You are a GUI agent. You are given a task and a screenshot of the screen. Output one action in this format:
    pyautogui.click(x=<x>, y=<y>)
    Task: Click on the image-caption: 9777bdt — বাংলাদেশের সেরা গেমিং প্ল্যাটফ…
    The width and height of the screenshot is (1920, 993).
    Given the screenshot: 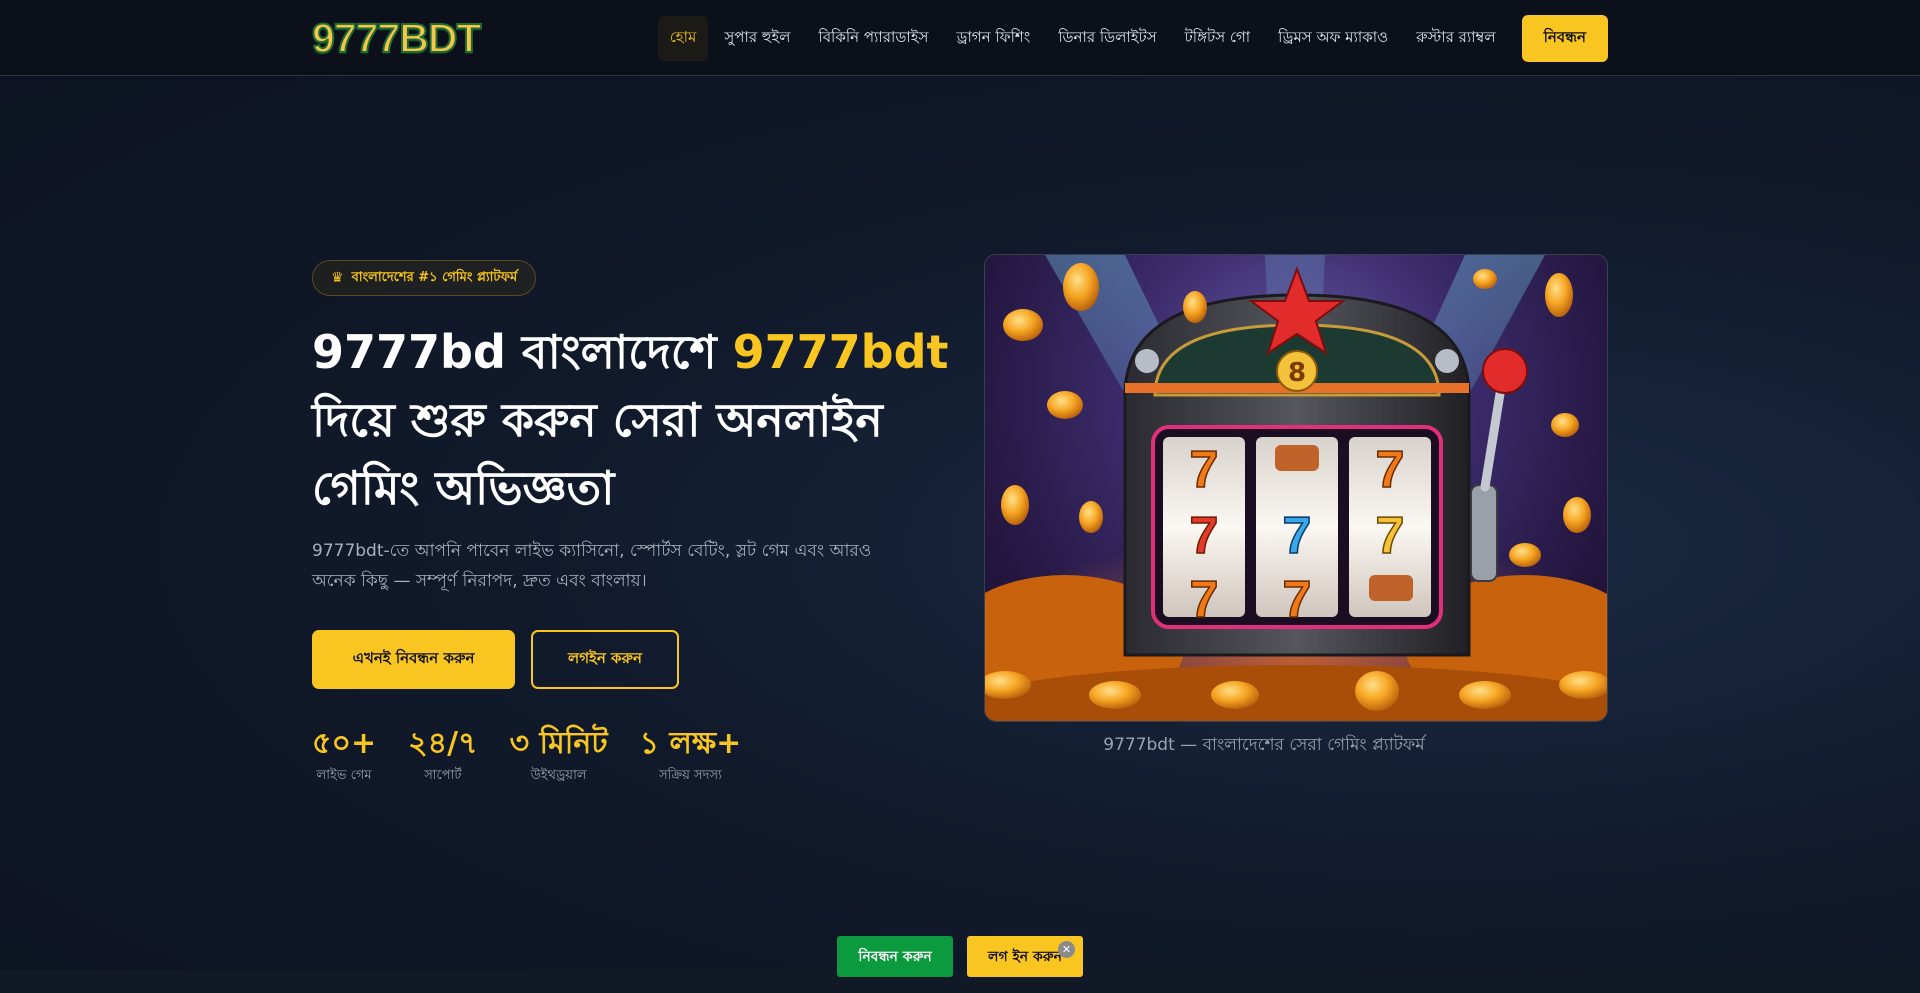 What is the action you would take?
    pyautogui.click(x=1264, y=745)
    